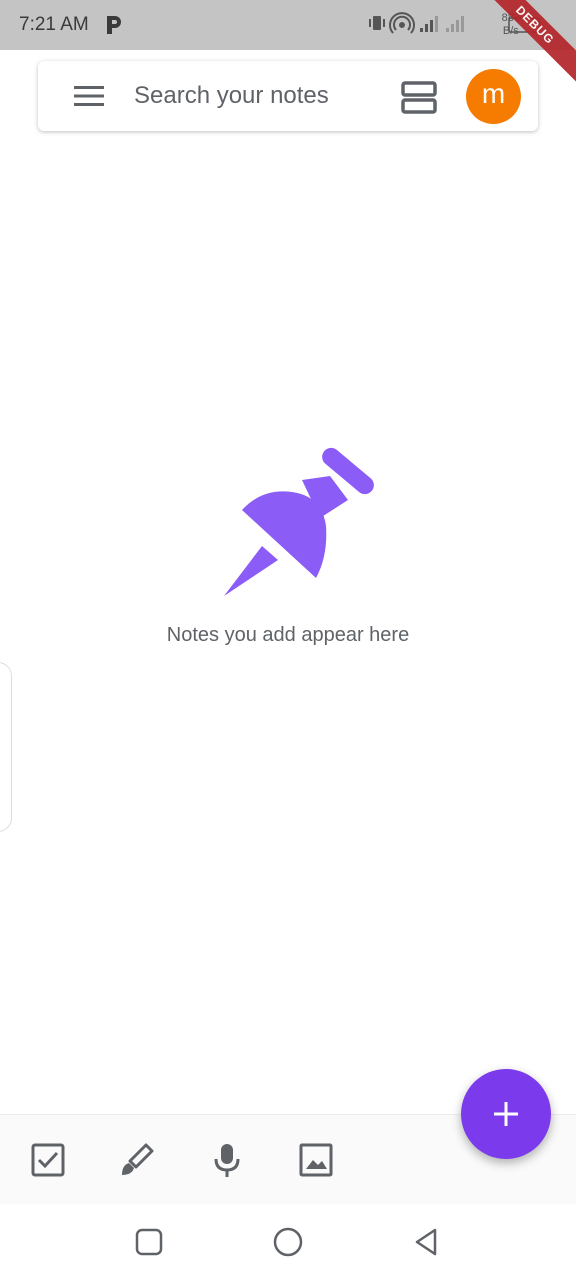  I want to click on home-circle-icon, so click(288, 1242).